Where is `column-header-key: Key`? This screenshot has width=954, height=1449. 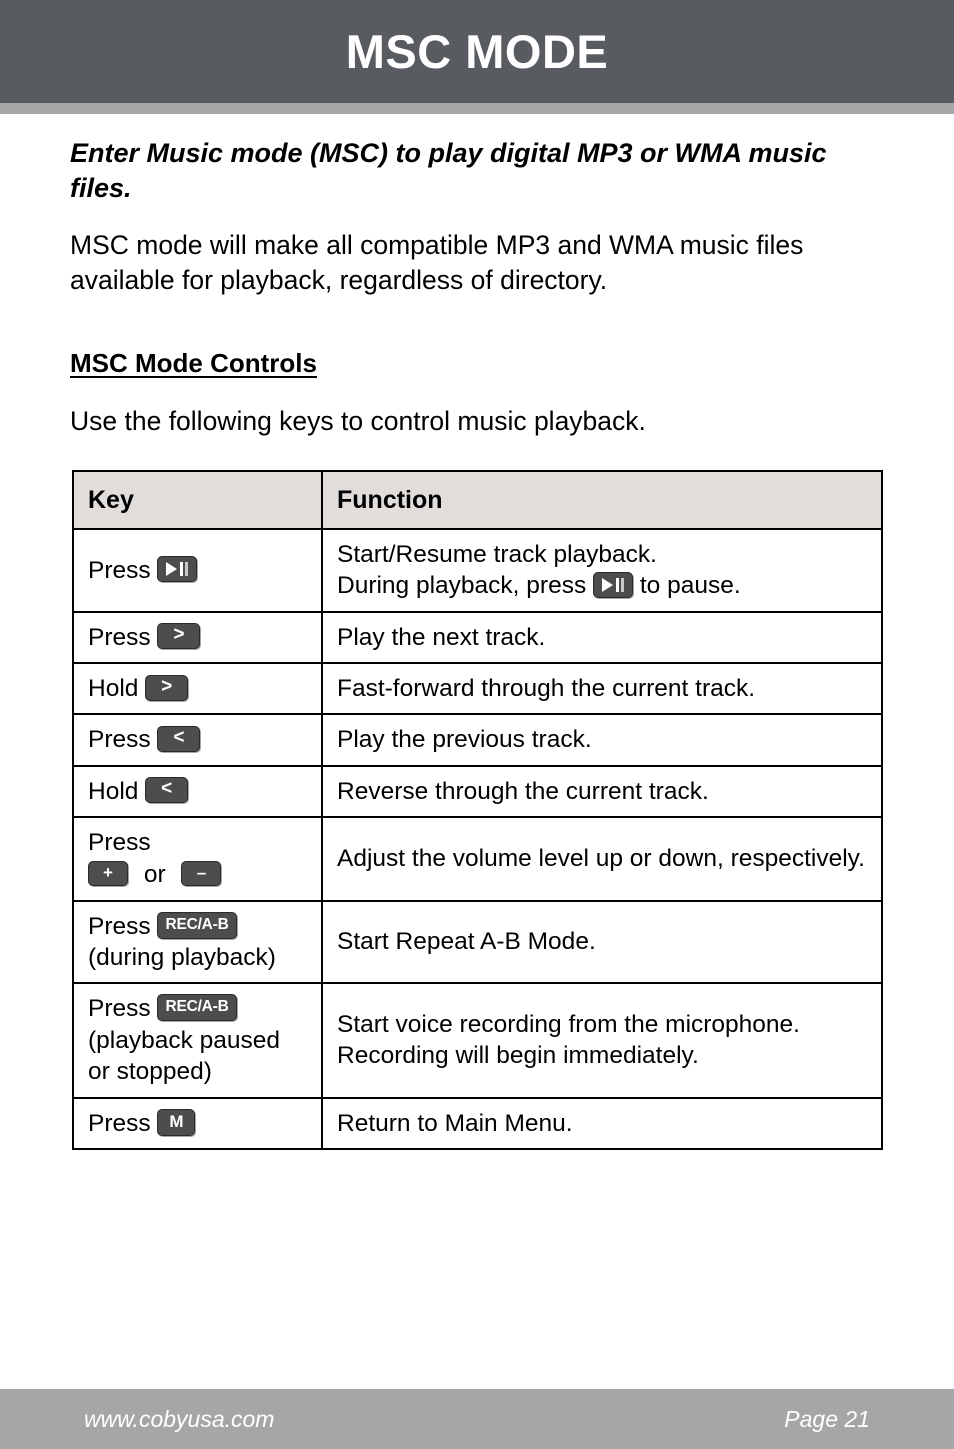 column-header-key: Key is located at coordinates (197, 500).